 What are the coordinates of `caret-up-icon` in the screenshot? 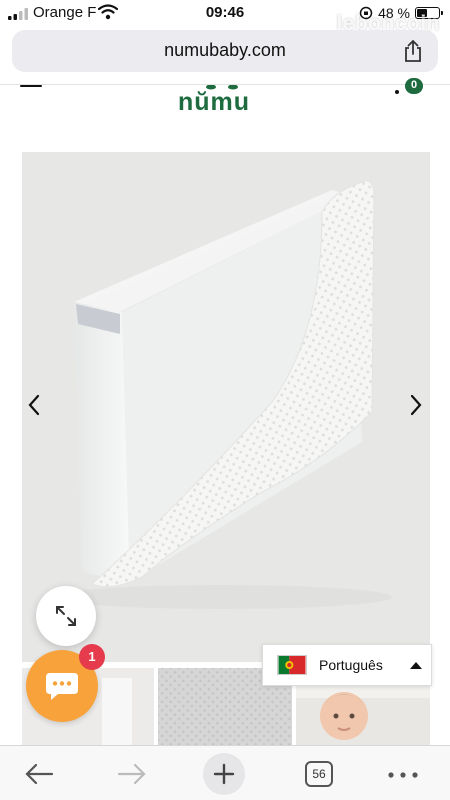 It's located at (416, 665).